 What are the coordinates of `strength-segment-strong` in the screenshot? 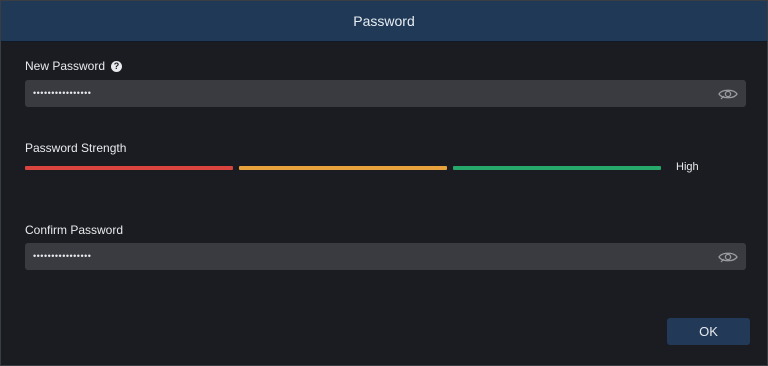 It's located at (557, 168).